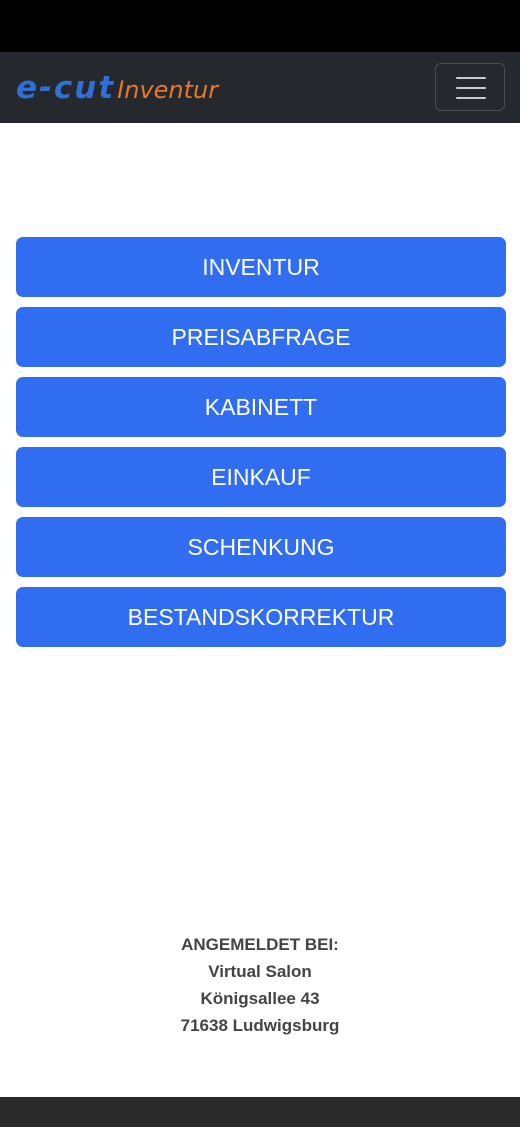 The height and width of the screenshot is (1127, 520). I want to click on salon-city: 71638 Ludwigsburg, so click(260, 1025).